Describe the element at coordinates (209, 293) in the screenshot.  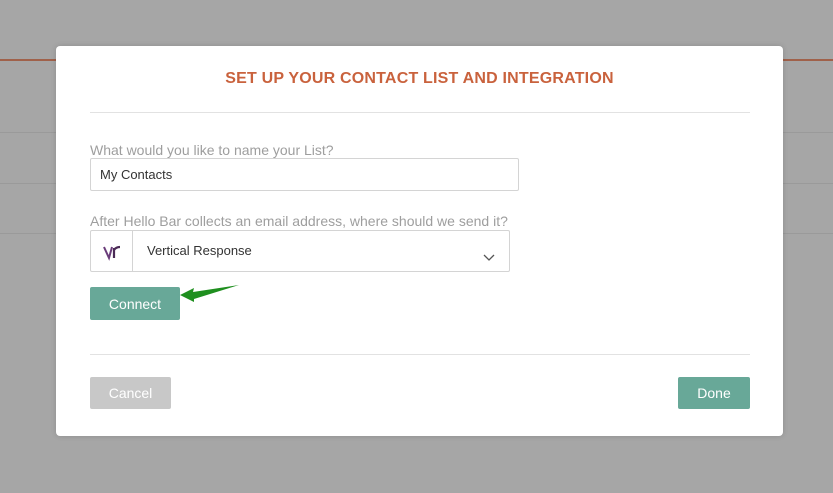
I see `annotation-arrow-icon` at that location.